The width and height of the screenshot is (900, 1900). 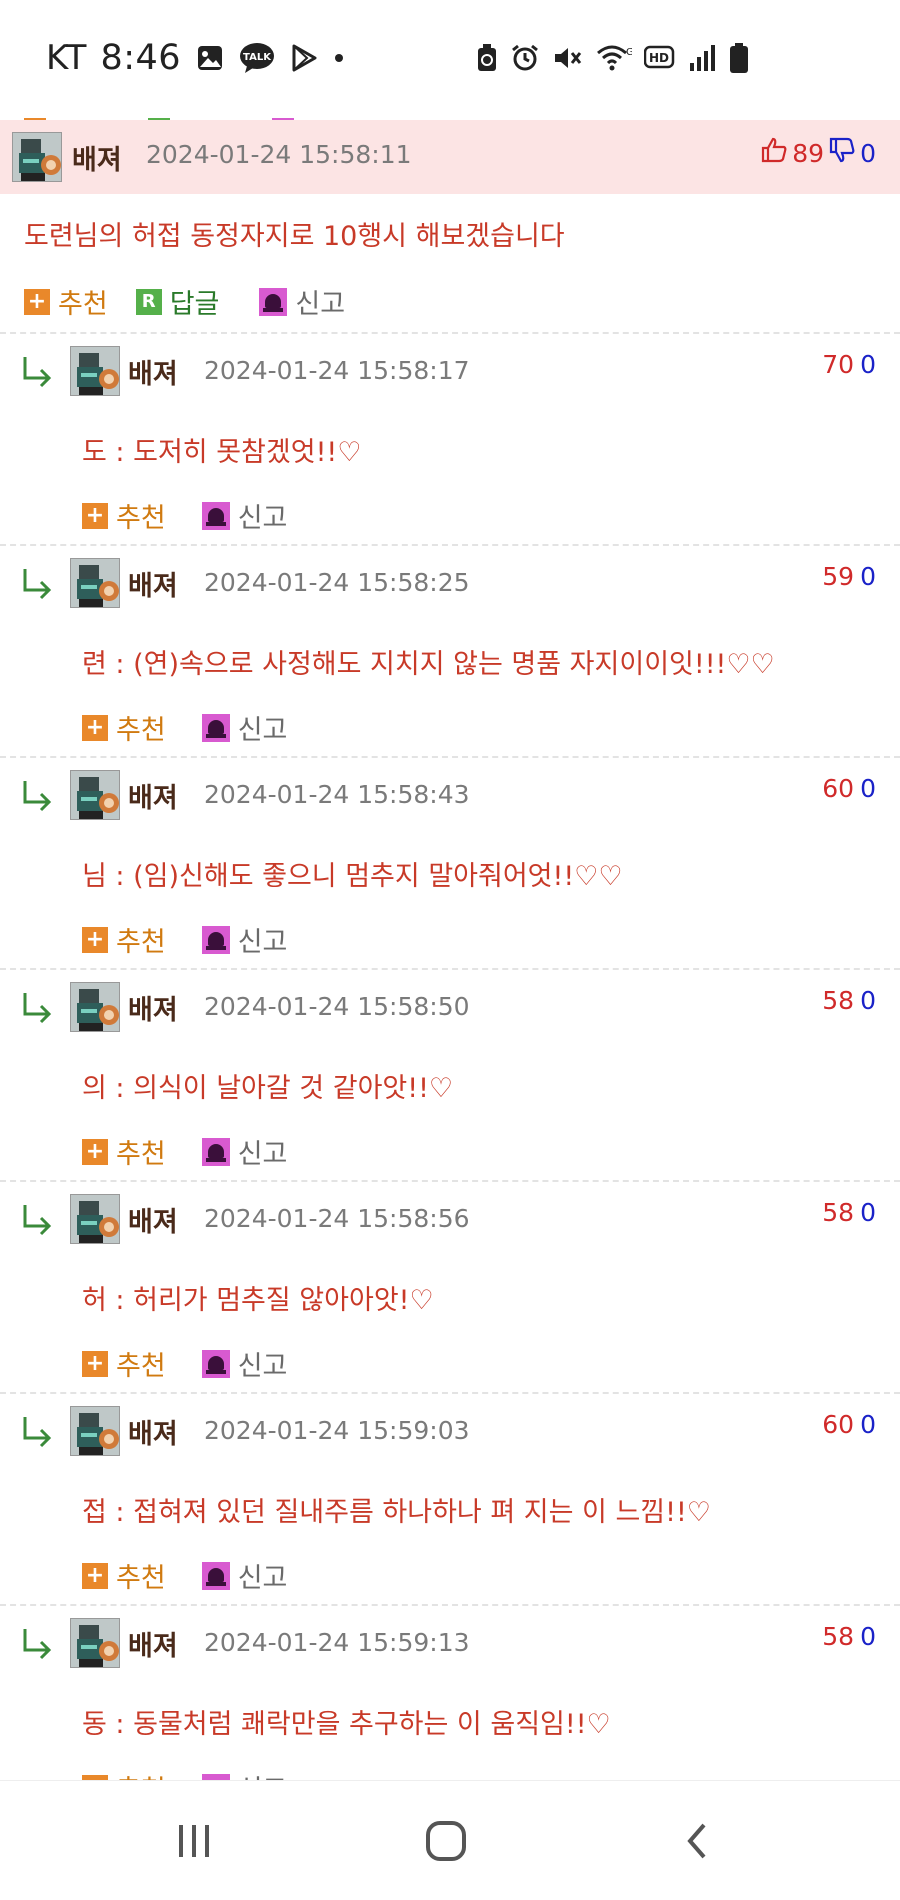 What do you see at coordinates (194, 304) in the screenshot?
I see `reply-label: 답글` at bounding box center [194, 304].